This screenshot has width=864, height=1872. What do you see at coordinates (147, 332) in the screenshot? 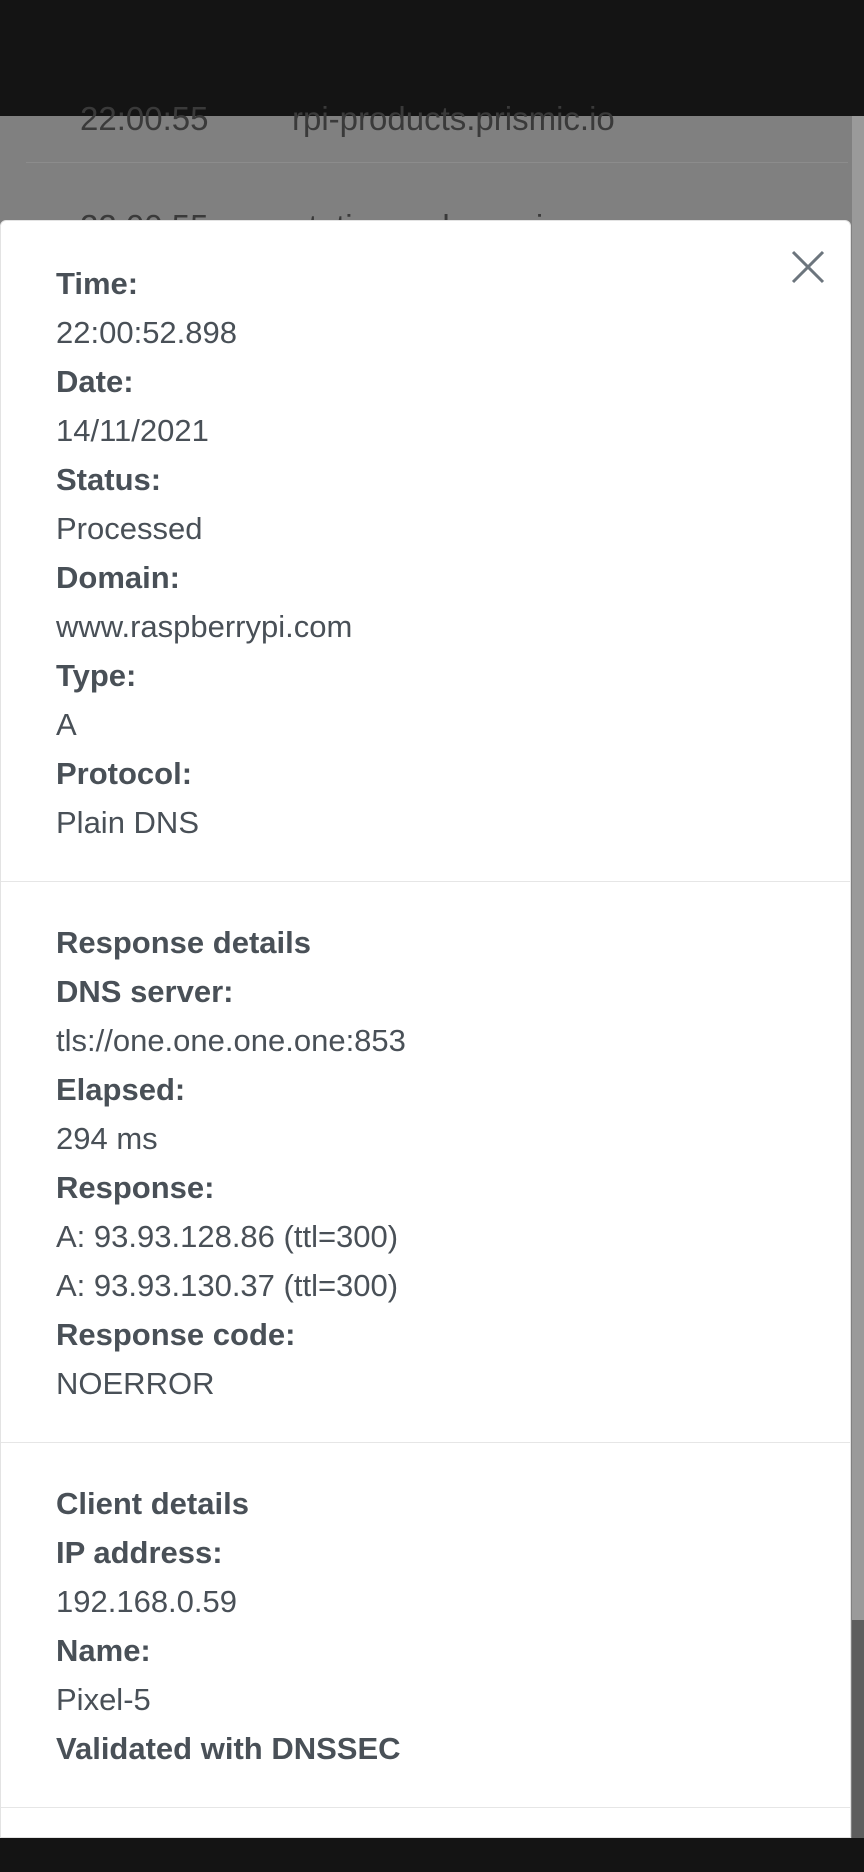
I see `time-value: 22:00:52.898` at bounding box center [147, 332].